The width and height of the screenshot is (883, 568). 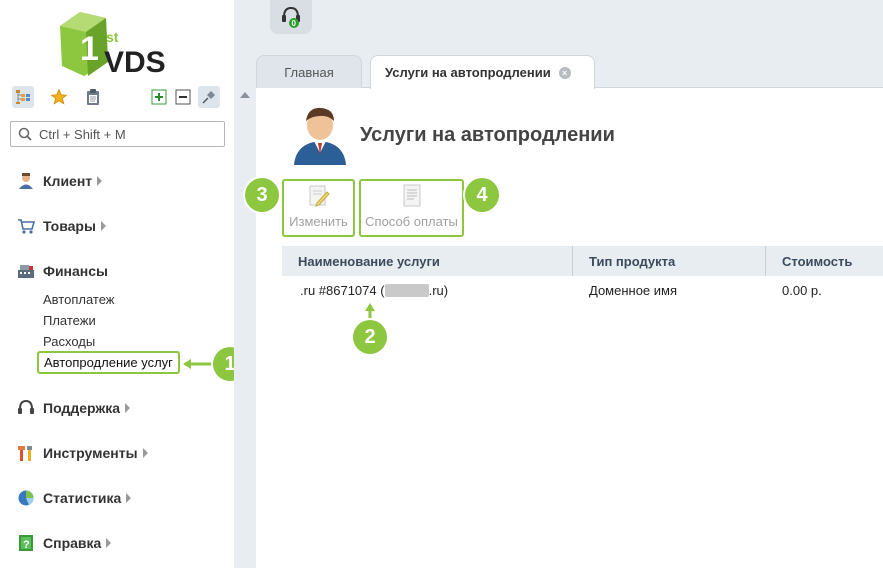 What do you see at coordinates (320, 134) in the screenshot?
I see `user-avatar-icon` at bounding box center [320, 134].